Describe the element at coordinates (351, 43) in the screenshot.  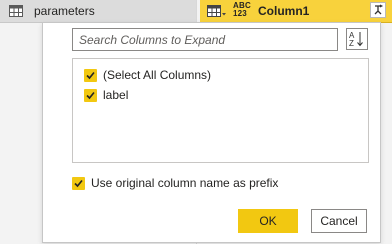
I see `svg-text: Z` at that location.